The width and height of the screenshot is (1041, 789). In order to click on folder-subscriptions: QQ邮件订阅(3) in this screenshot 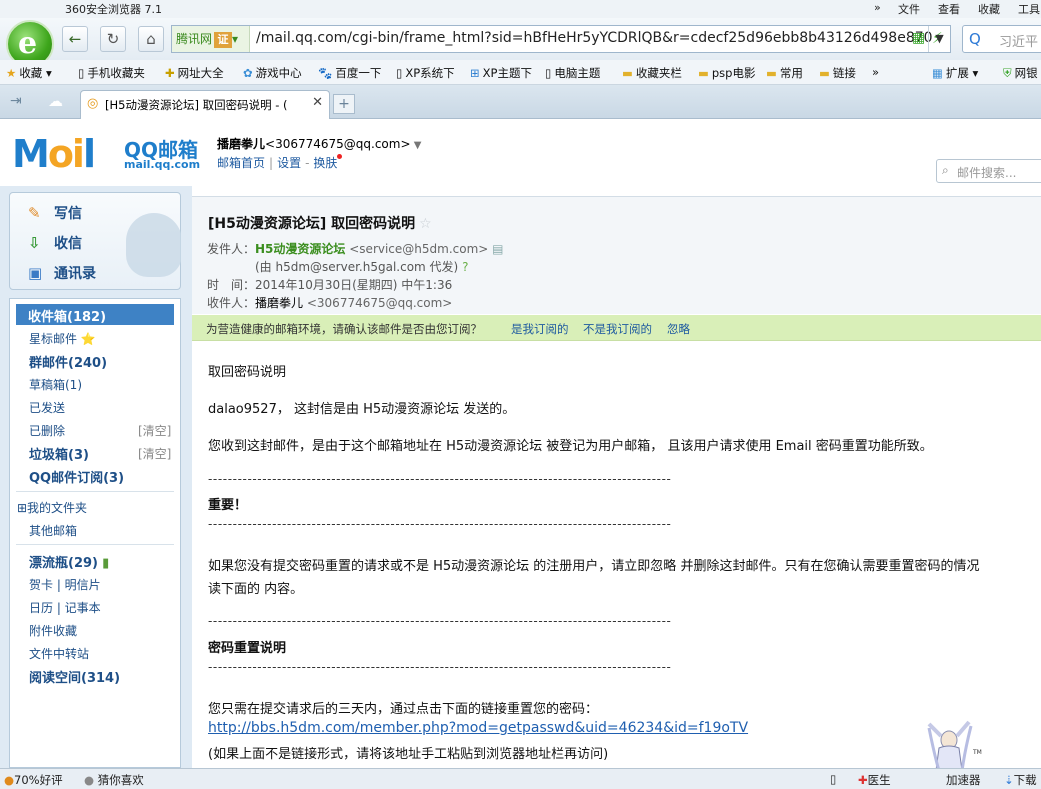, I will do `click(76, 476)`.